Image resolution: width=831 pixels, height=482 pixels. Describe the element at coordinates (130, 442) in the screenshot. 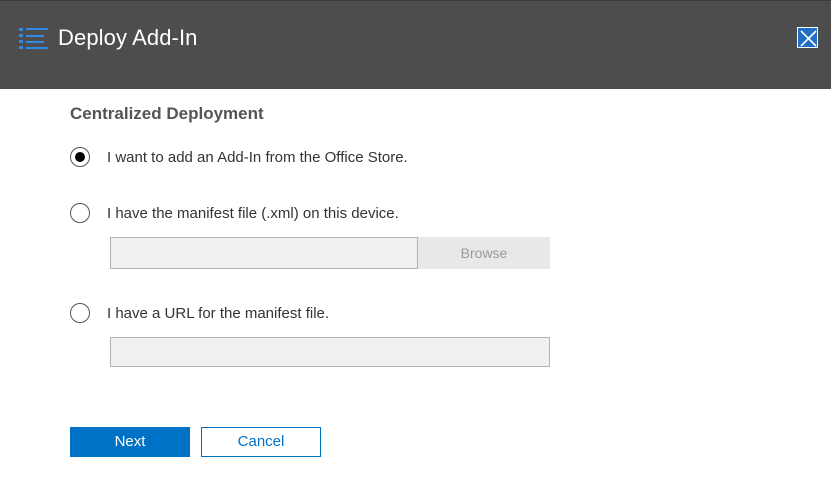

I see `next-button: Next` at that location.